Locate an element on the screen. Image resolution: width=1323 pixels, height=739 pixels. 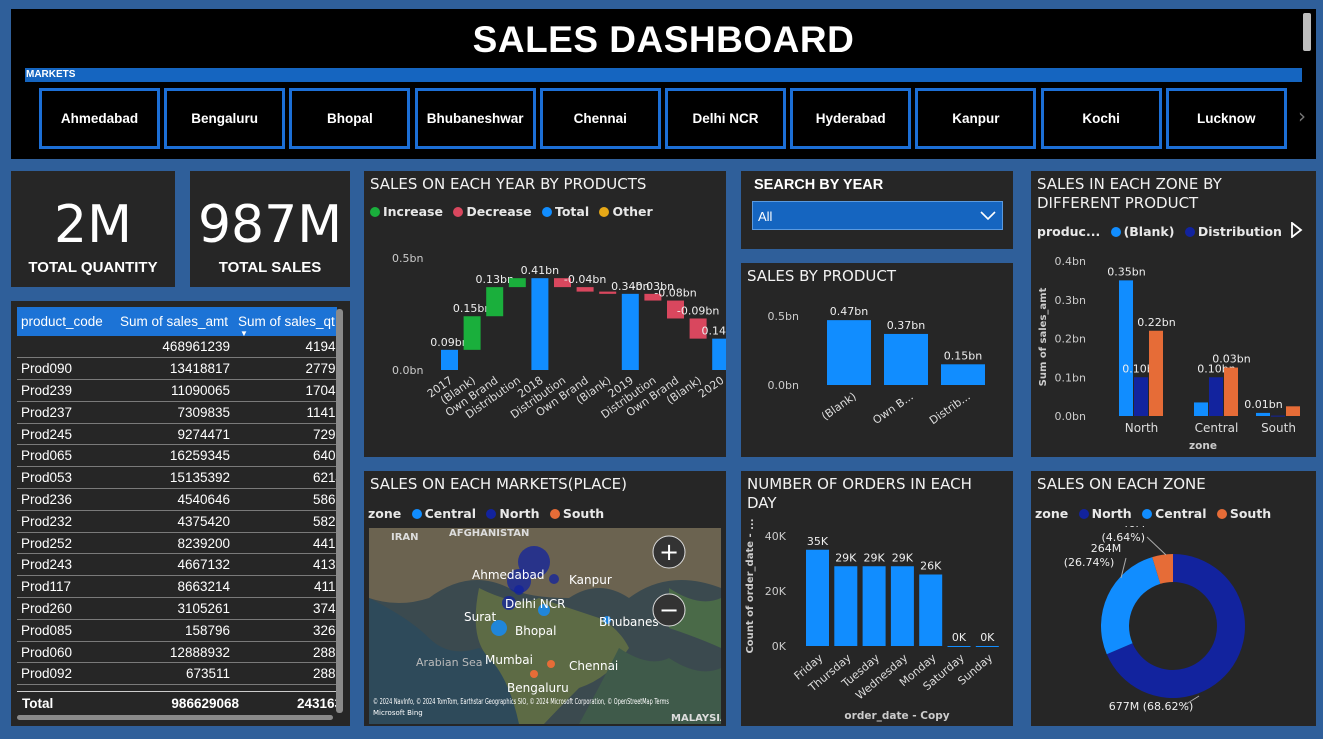
data-label: 0.14bn is located at coordinates (713, 331).